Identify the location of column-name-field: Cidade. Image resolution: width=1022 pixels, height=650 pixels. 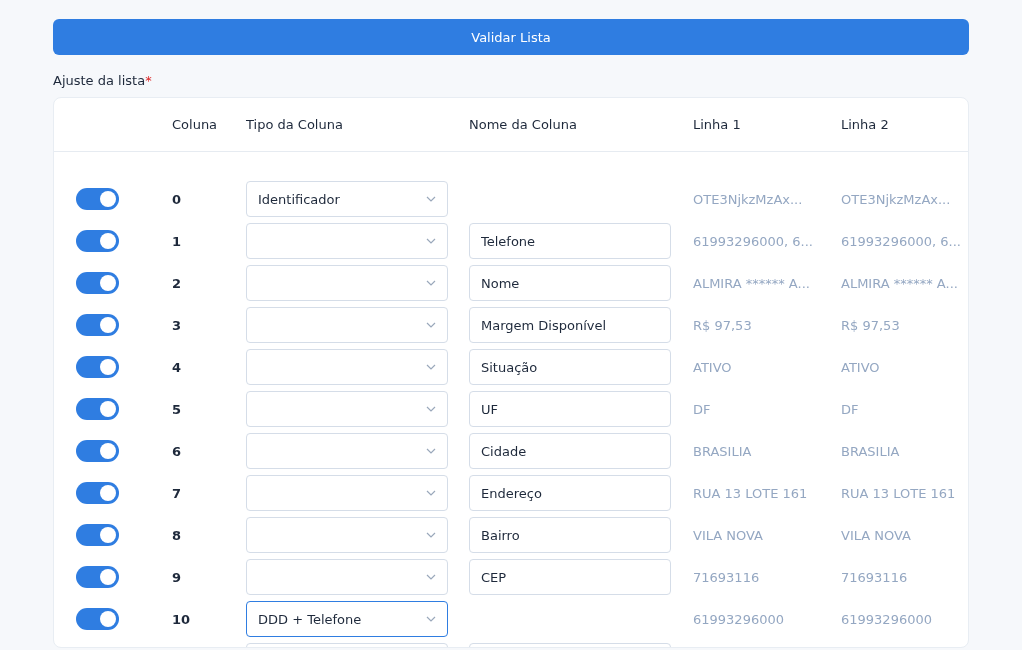
(570, 451).